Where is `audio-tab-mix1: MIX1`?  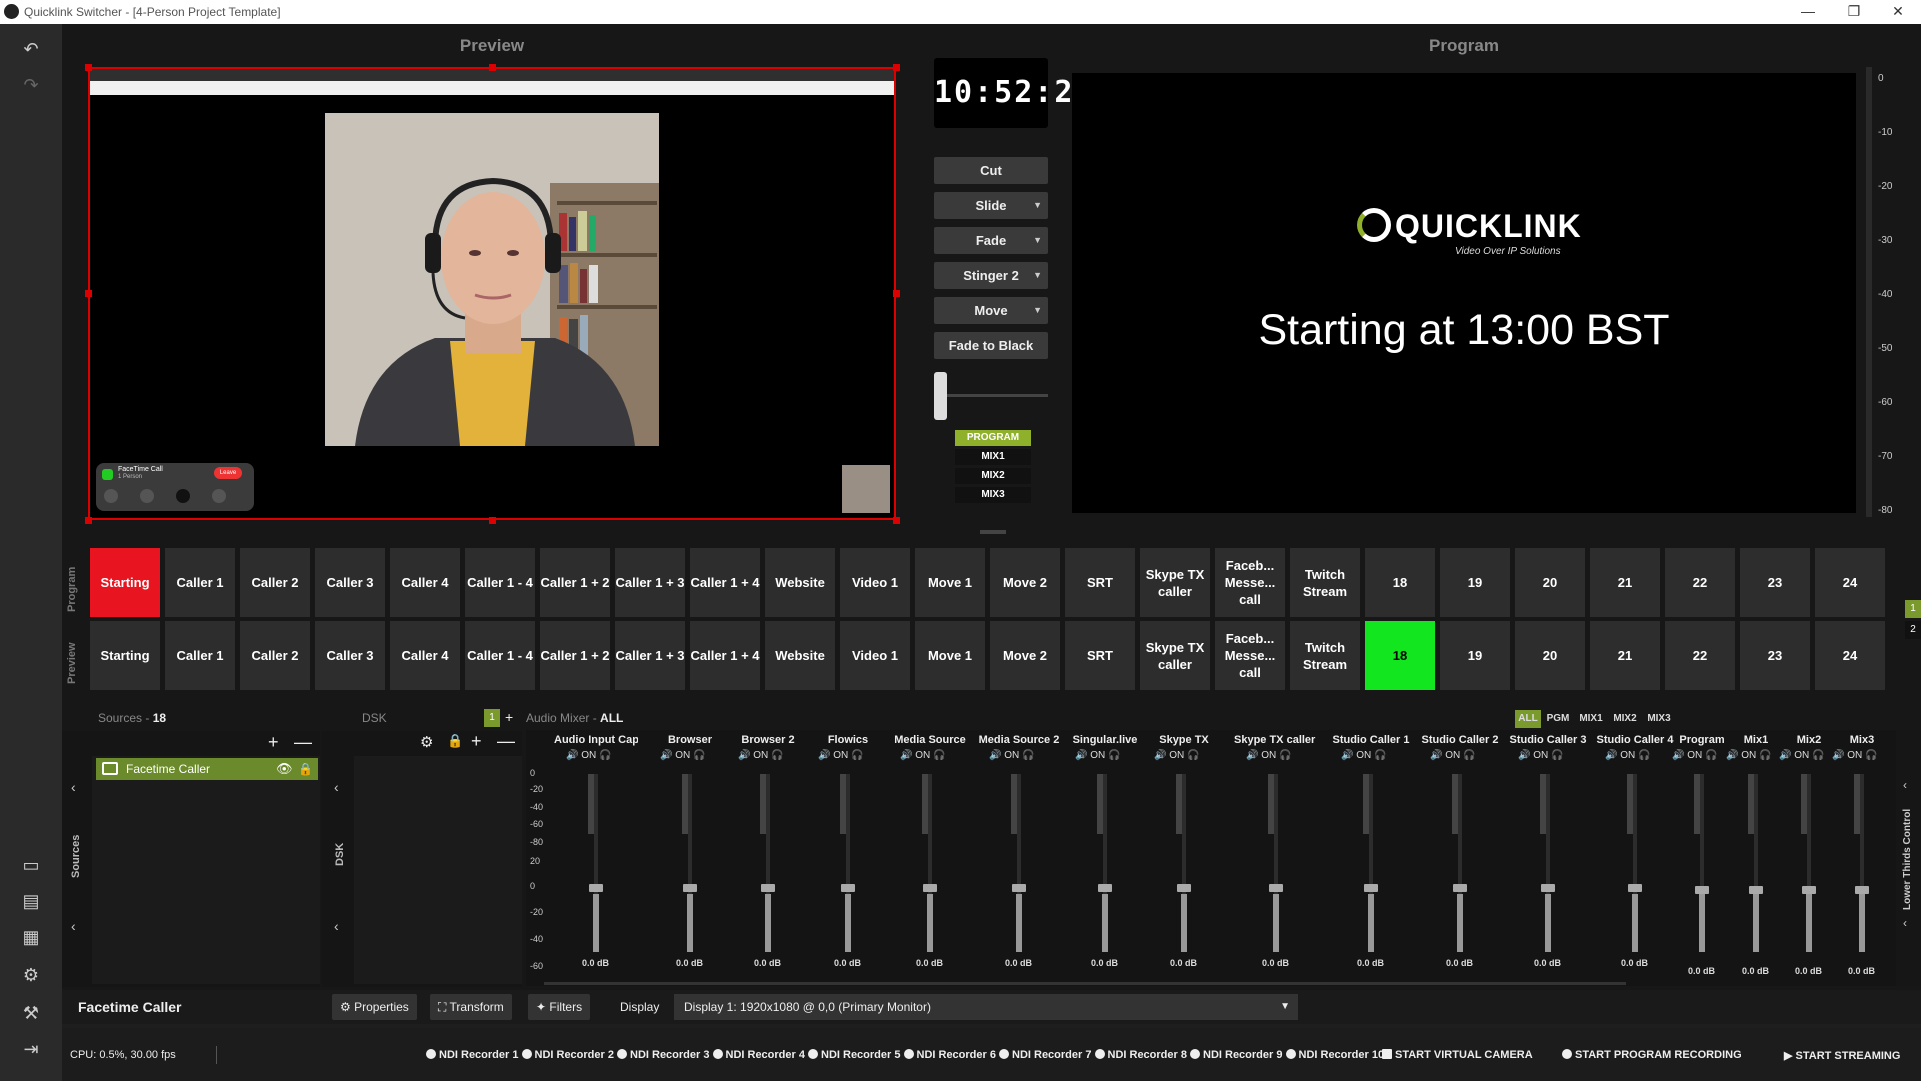 audio-tab-mix1: MIX1 is located at coordinates (1591, 719).